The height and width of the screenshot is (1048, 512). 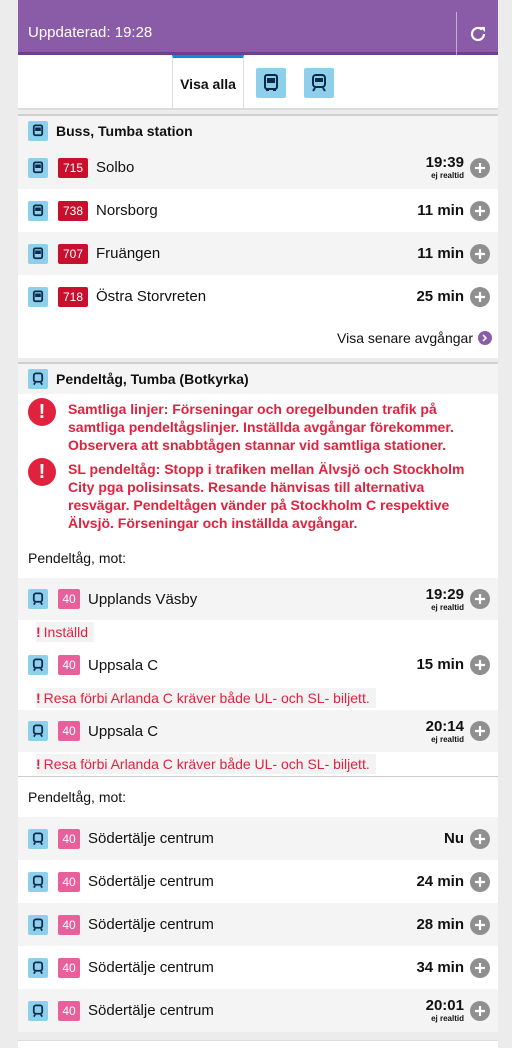 What do you see at coordinates (143, 599) in the screenshot?
I see `destination: Upplands Väsby` at bounding box center [143, 599].